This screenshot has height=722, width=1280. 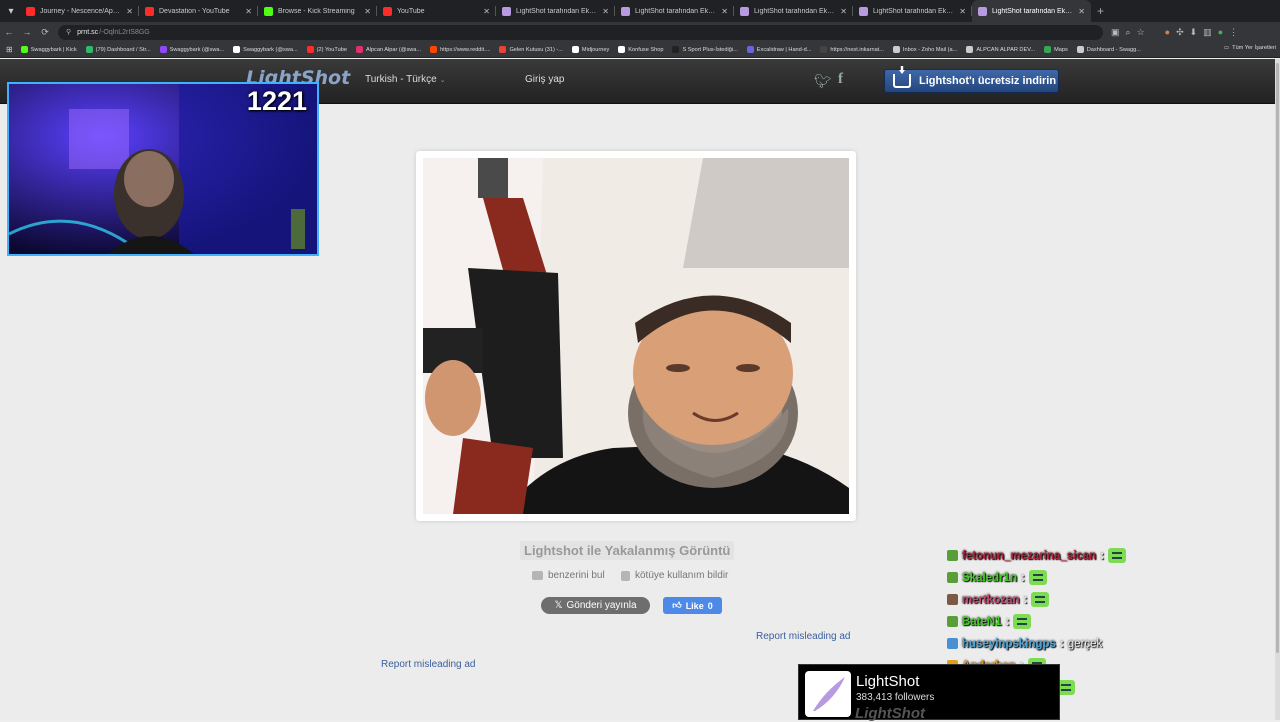 I want to click on bookmark-star-icon: ☆, so click(x=1141, y=32).